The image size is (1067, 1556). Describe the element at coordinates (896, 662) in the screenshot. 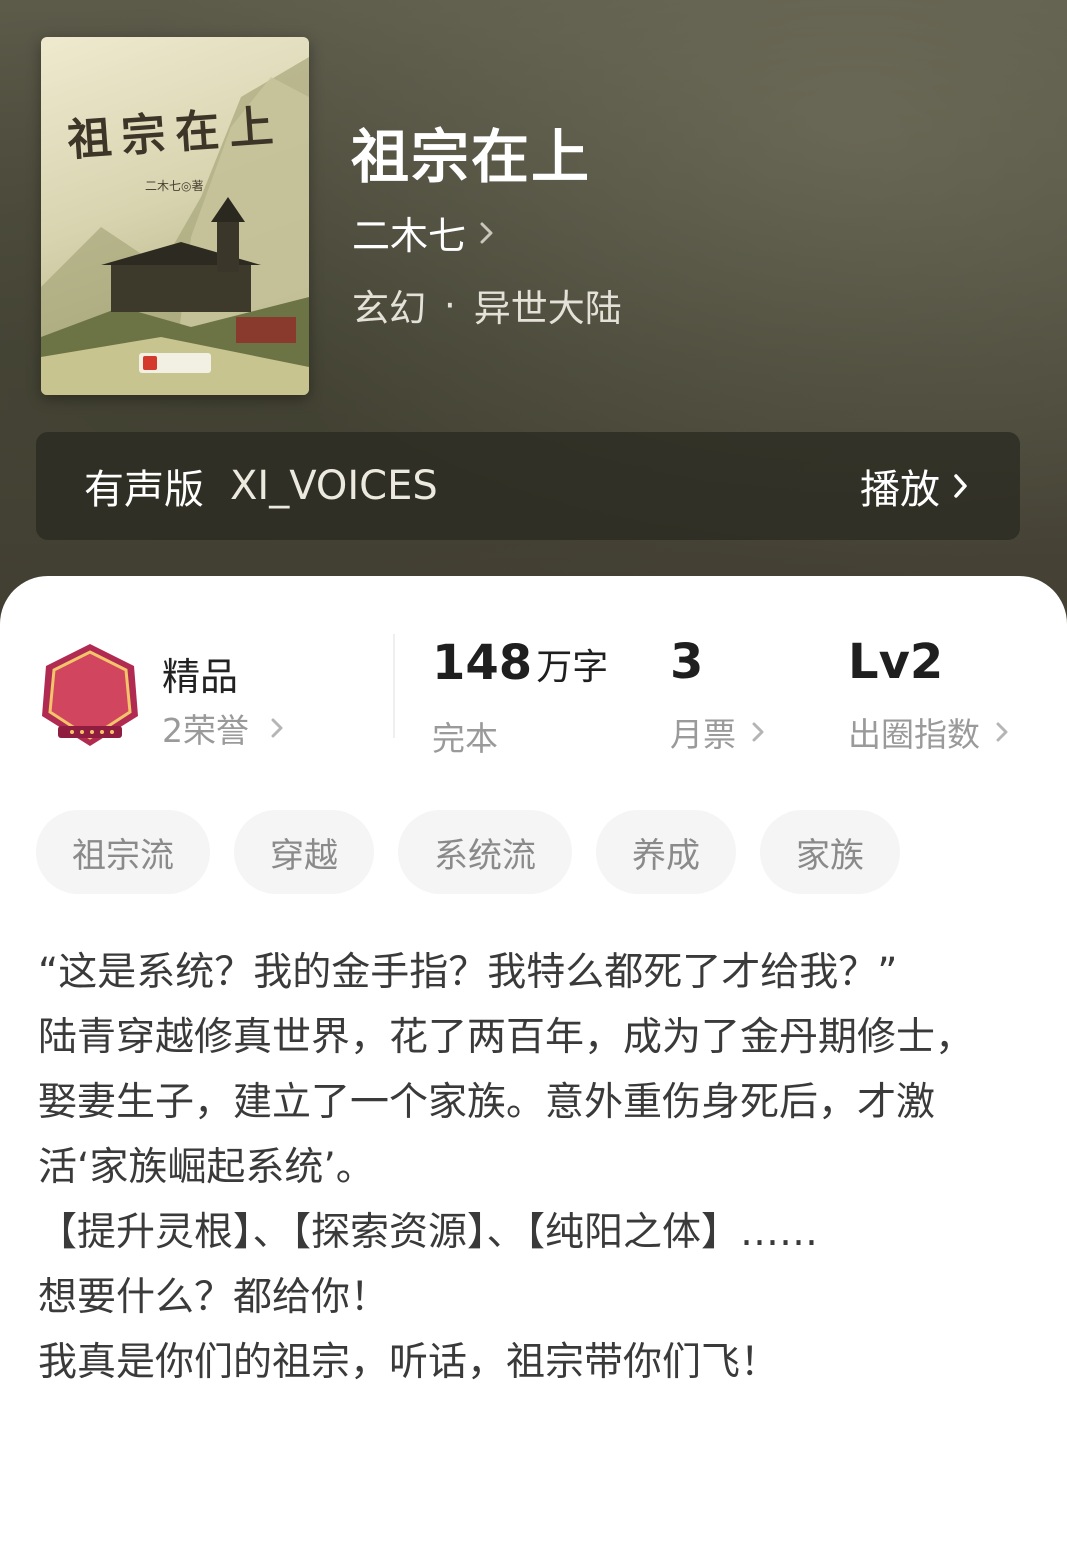

I see `popularity-level-value: Lv2` at that location.